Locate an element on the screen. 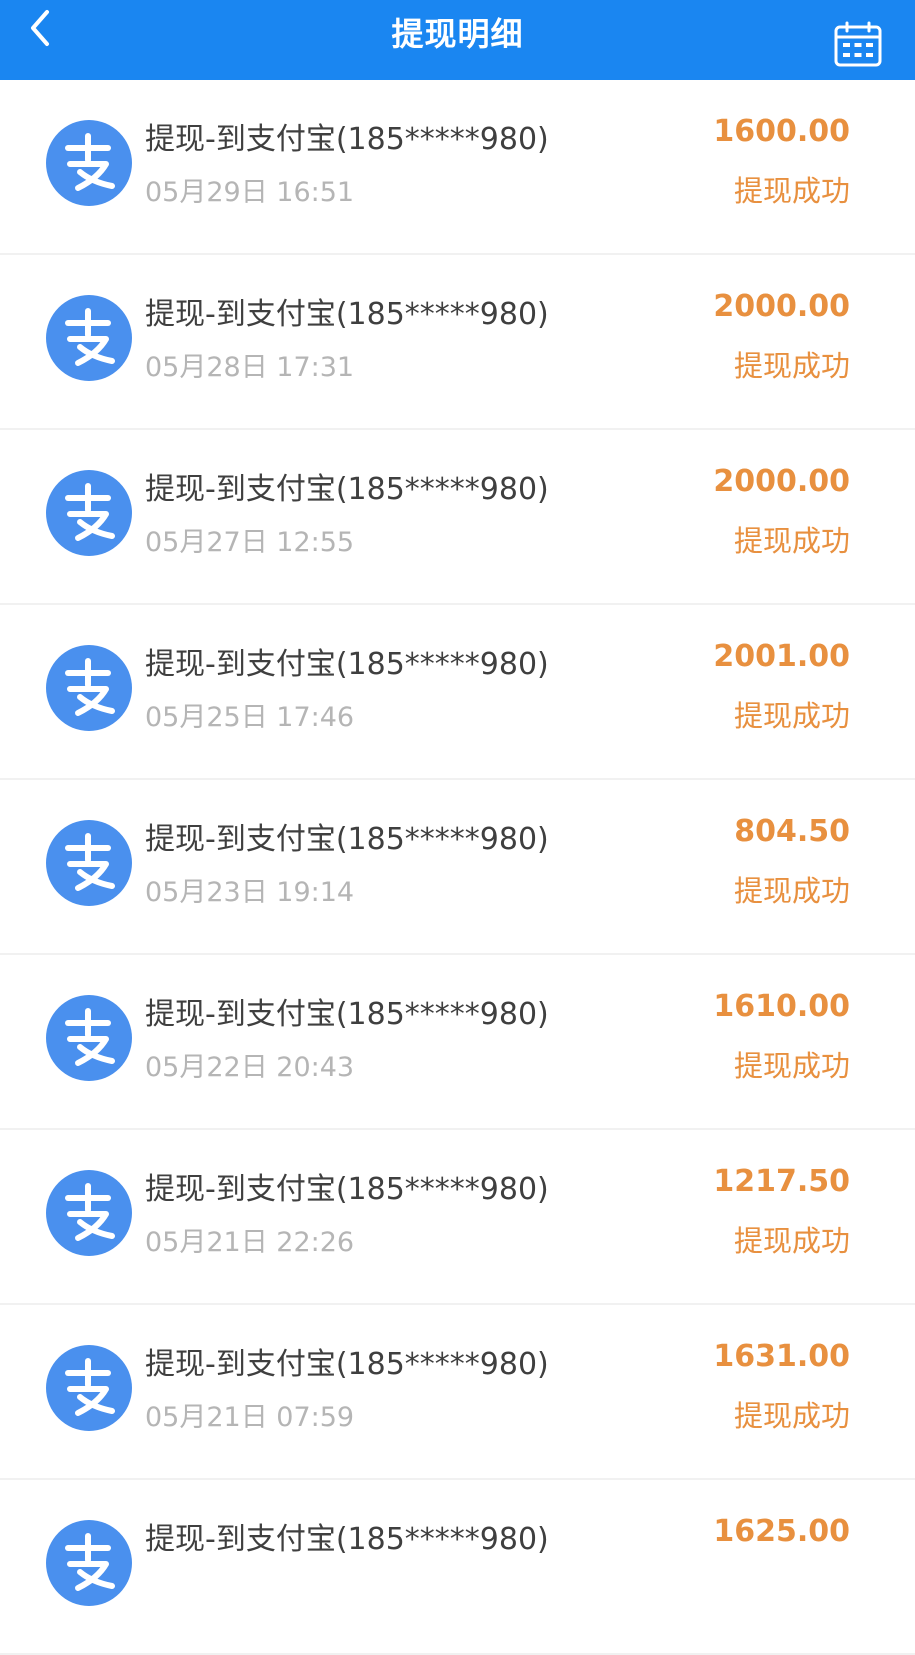 The height and width of the screenshot is (1655, 915). transaction-time: 05月21日 22:26 is located at coordinates (250, 1242).